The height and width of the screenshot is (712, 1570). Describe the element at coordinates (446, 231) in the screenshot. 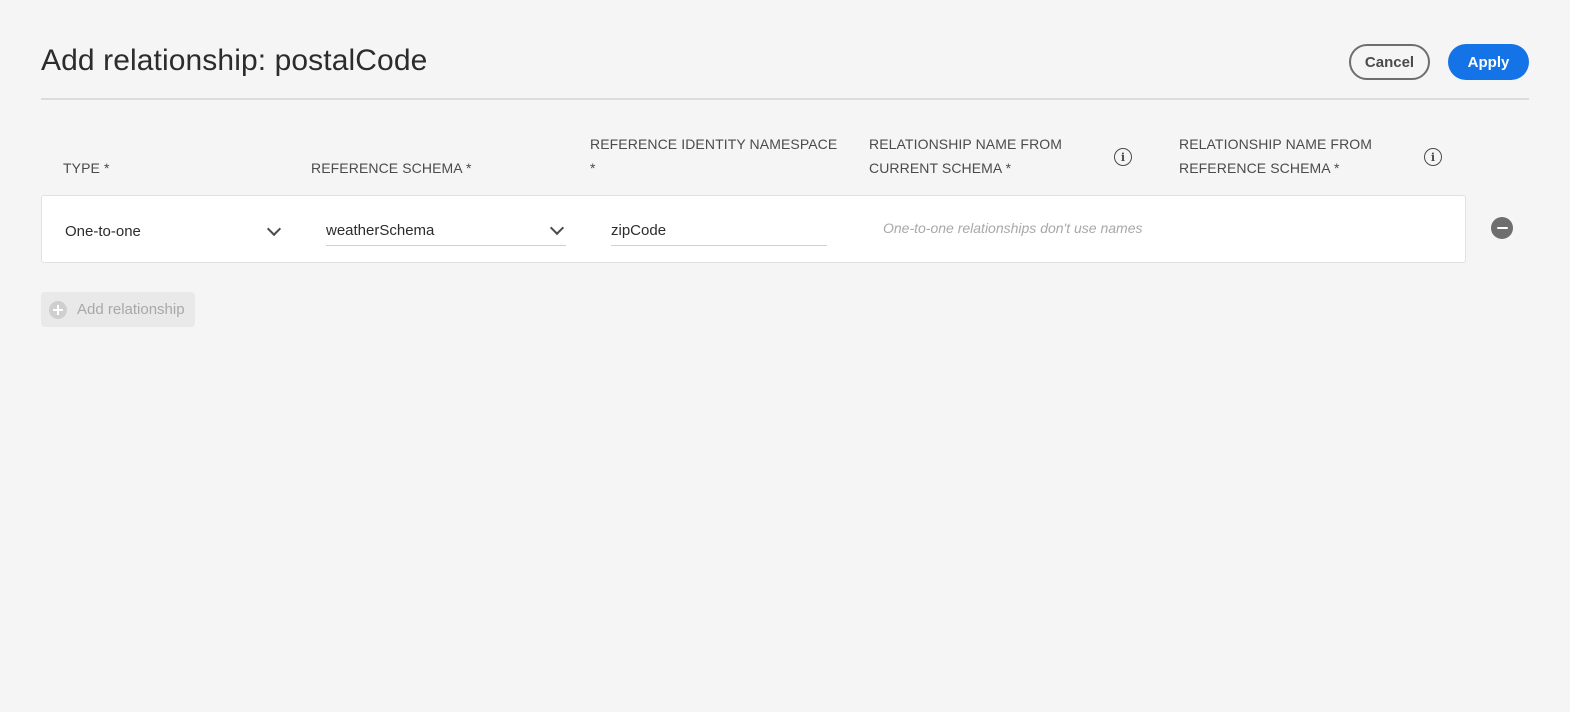

I see `reference-schema-picker: weatherSchema` at that location.